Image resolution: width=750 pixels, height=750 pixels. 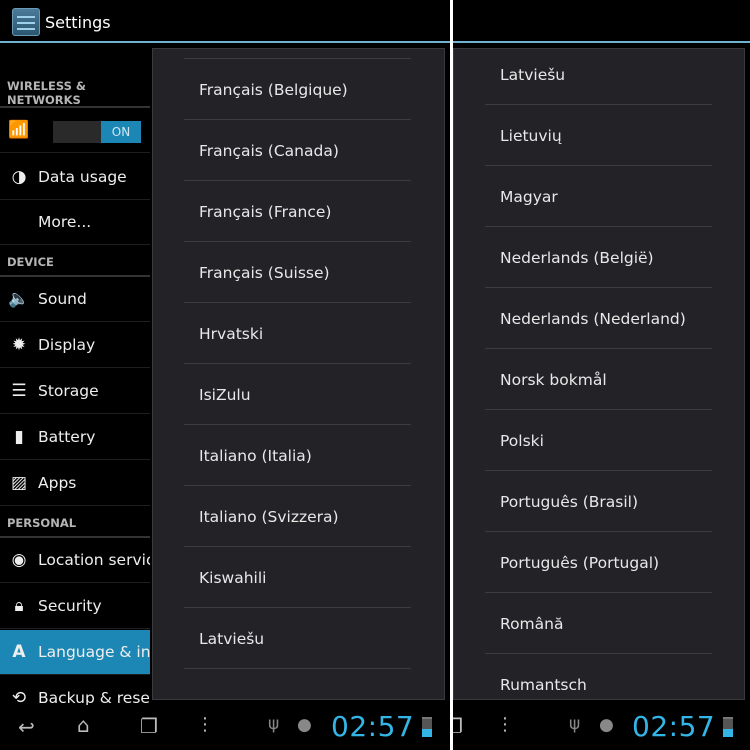 I want to click on sidebar-item-label: Backup & reset, so click(x=94, y=697).